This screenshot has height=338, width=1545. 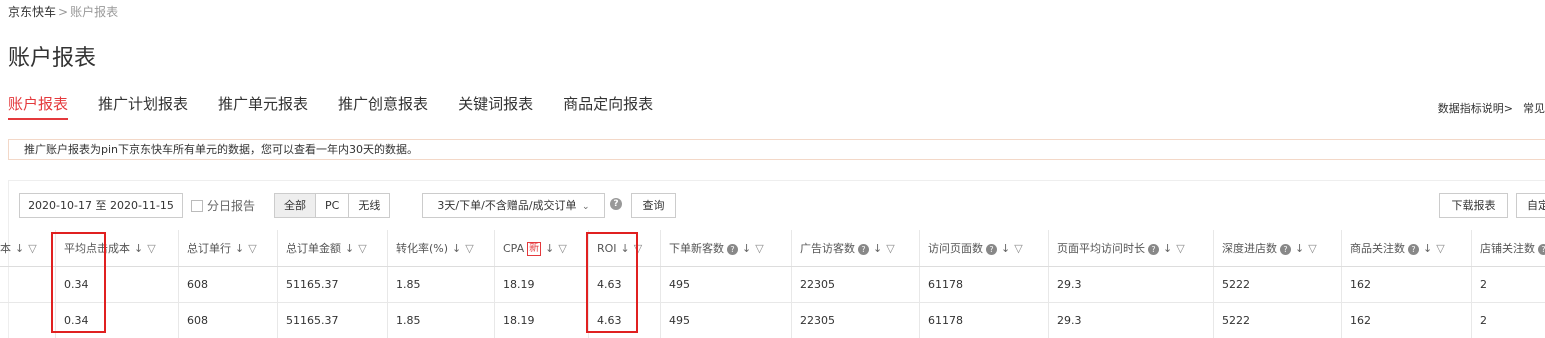 What do you see at coordinates (495, 106) in the screenshot?
I see `tab-keyword-report: 关键词报表` at bounding box center [495, 106].